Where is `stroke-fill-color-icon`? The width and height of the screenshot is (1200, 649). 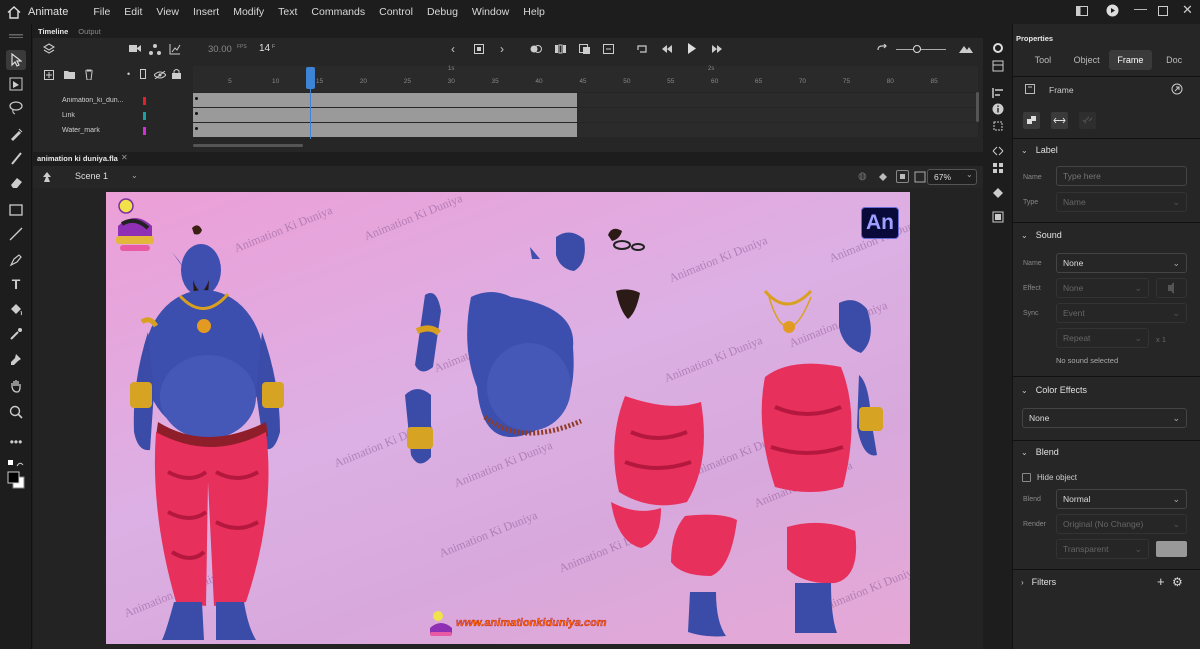
stroke-fill-color-icon is located at coordinates (16, 480).